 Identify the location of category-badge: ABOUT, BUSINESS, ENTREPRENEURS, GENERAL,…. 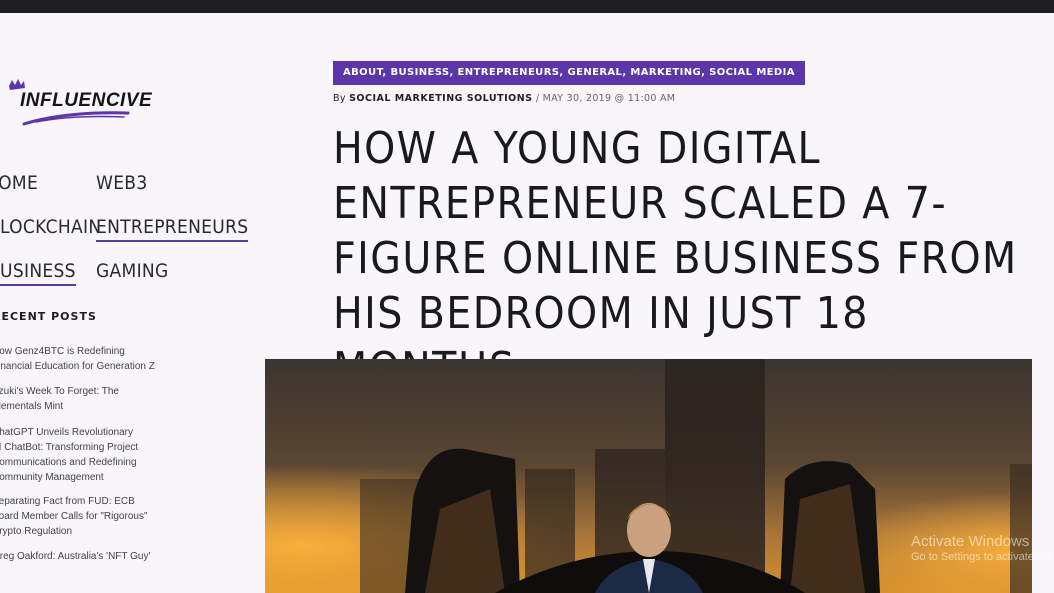
(569, 73).